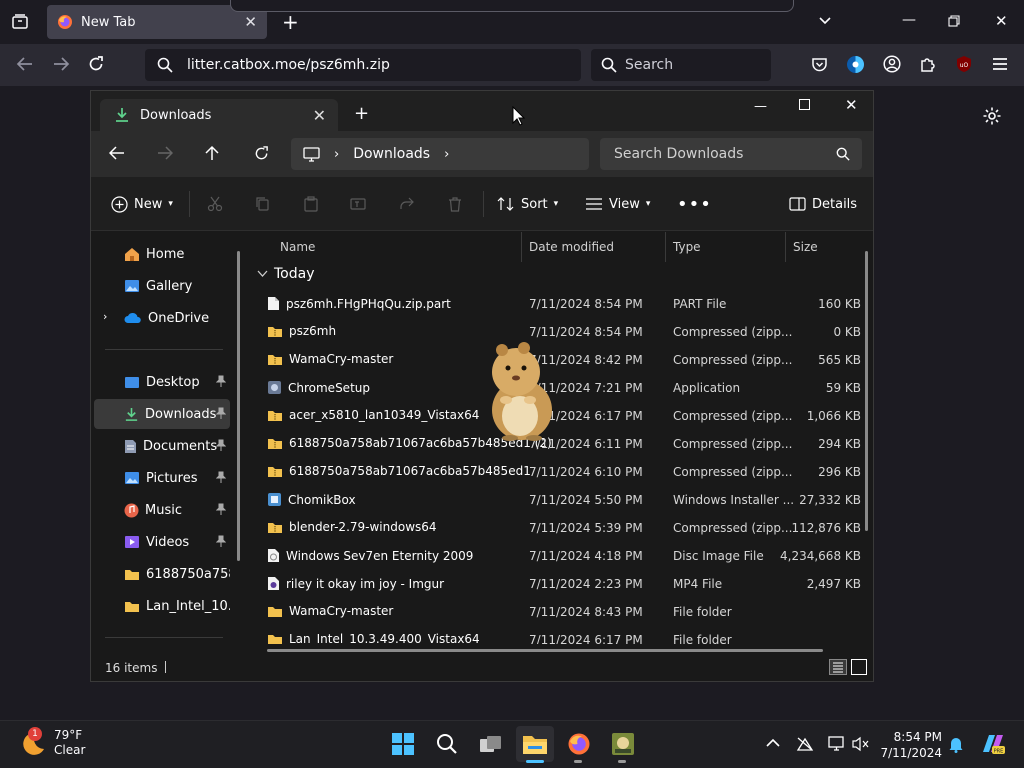 This screenshot has width=1024, height=768. Describe the element at coordinates (162, 606) in the screenshot. I see `sidebar-item-folder: Lan_Intel_10.3.4` at that location.